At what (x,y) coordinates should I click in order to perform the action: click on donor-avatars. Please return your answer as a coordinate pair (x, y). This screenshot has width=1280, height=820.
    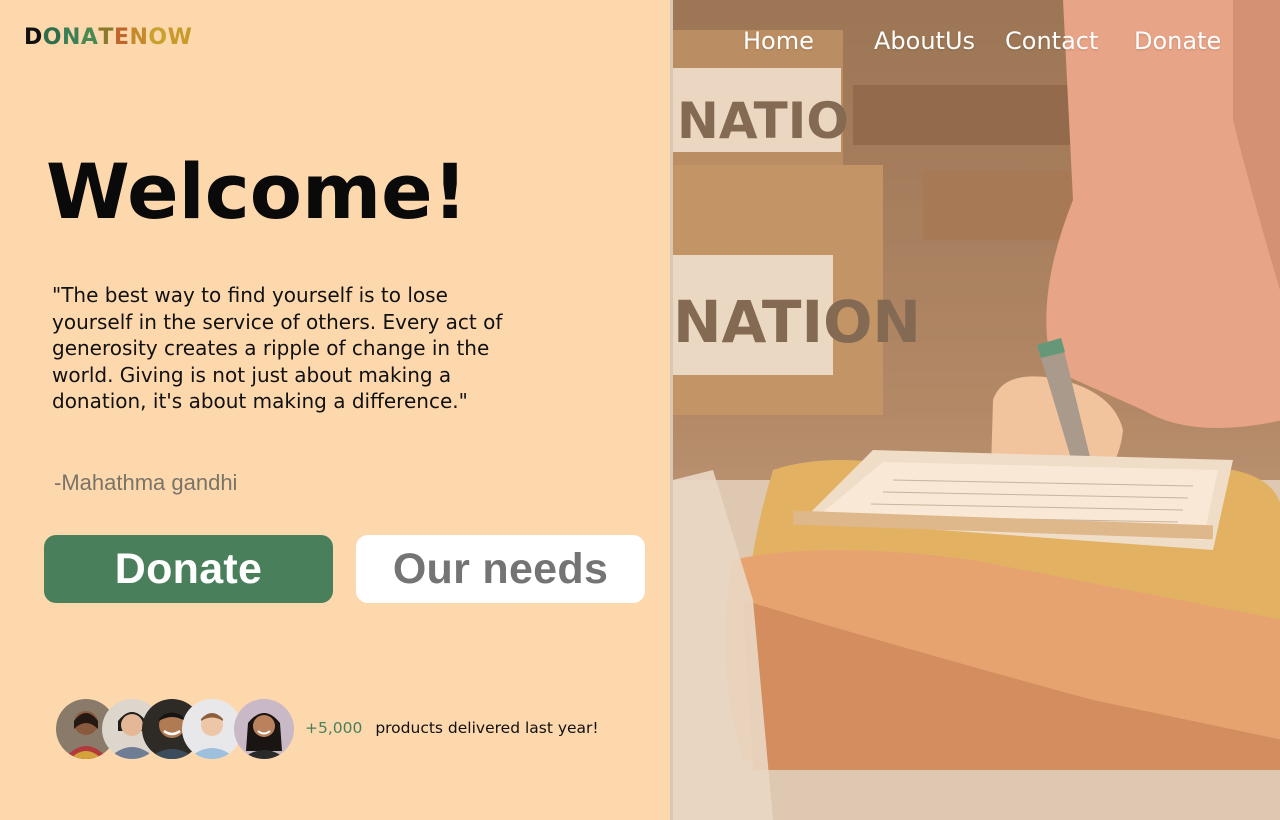
    Looking at the image, I should click on (176, 729).